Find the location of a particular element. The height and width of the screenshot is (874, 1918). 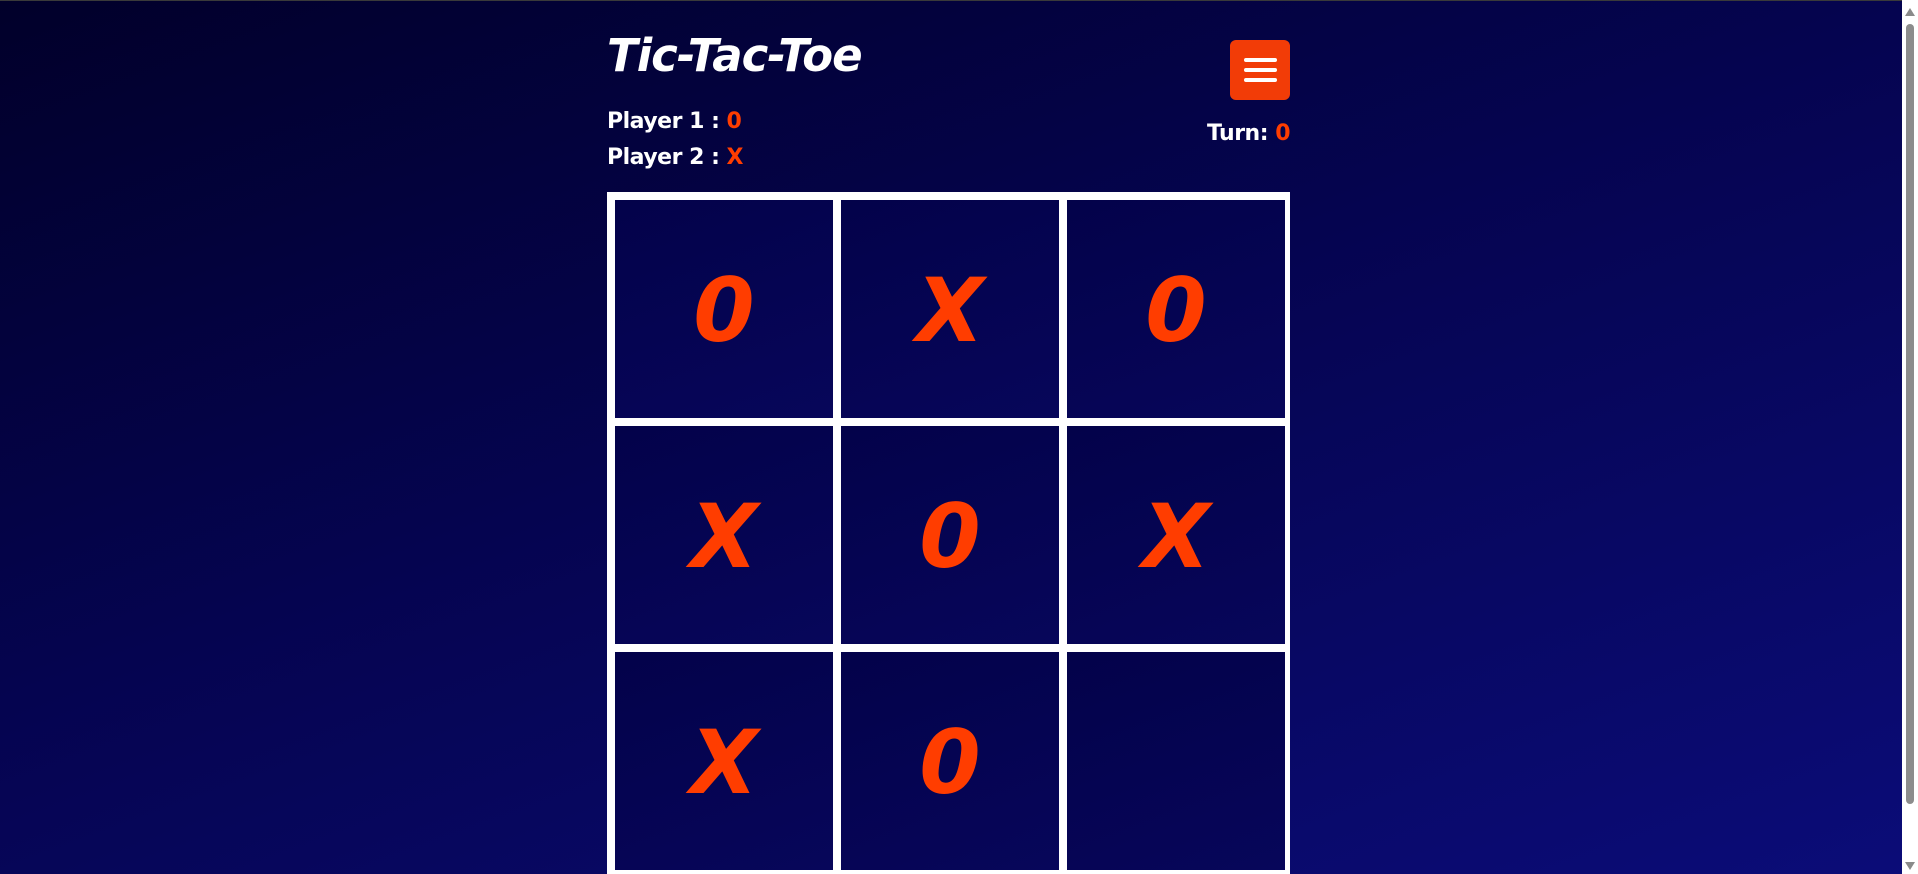

players-info: Player 1 : 0 Player 2 : X is located at coordinates (675, 140).